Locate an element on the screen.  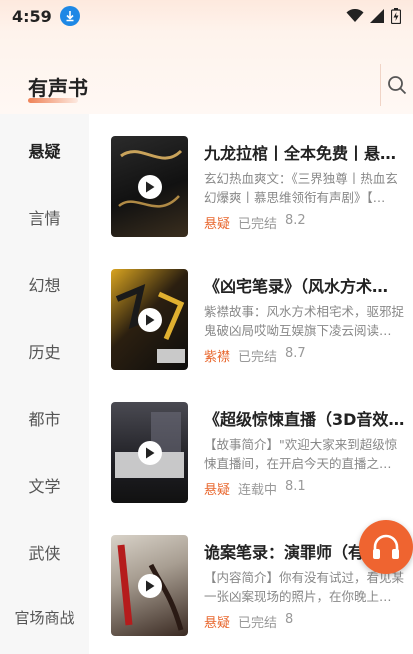
signal-icon is located at coordinates (377, 16).